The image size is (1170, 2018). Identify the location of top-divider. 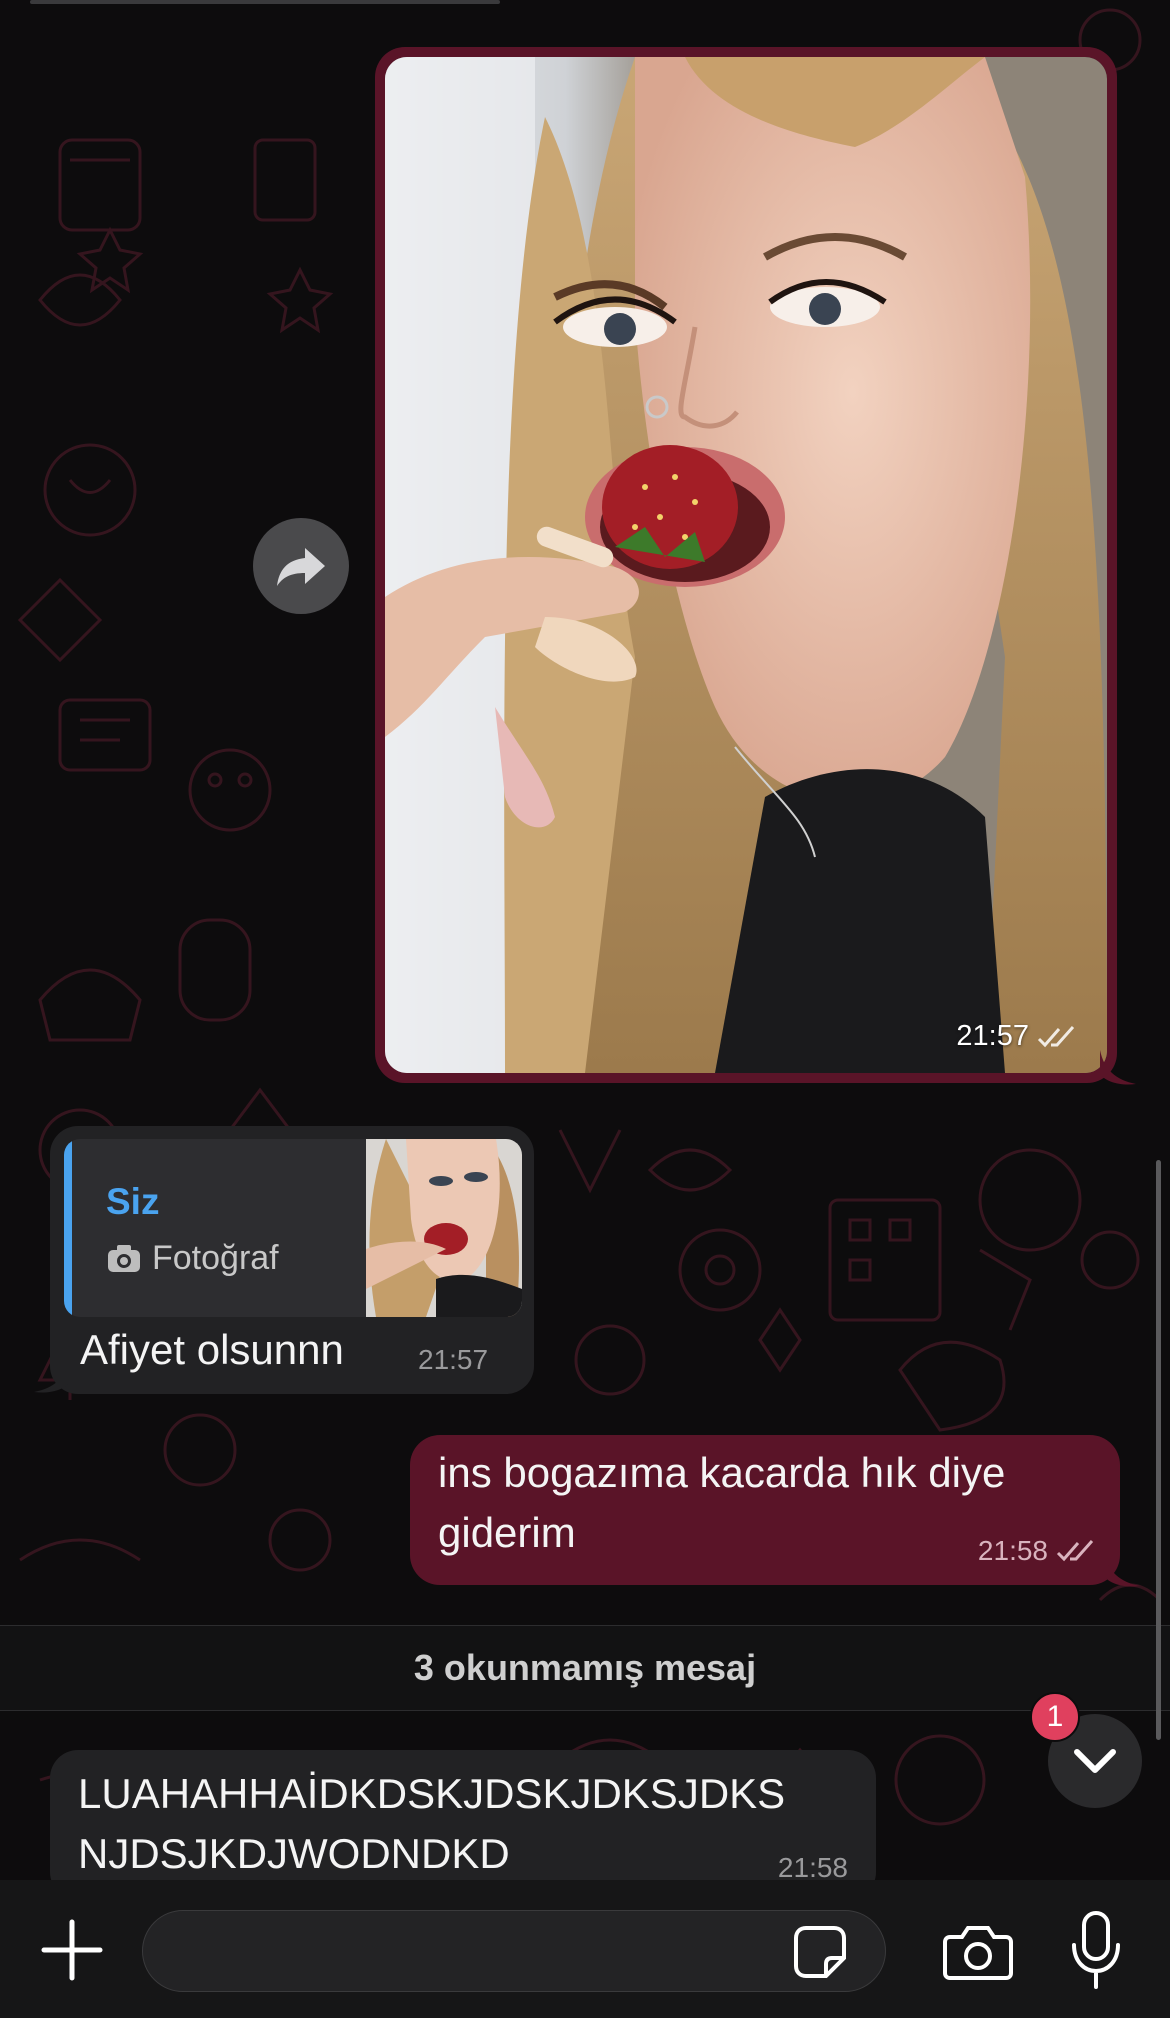
(265, 2).